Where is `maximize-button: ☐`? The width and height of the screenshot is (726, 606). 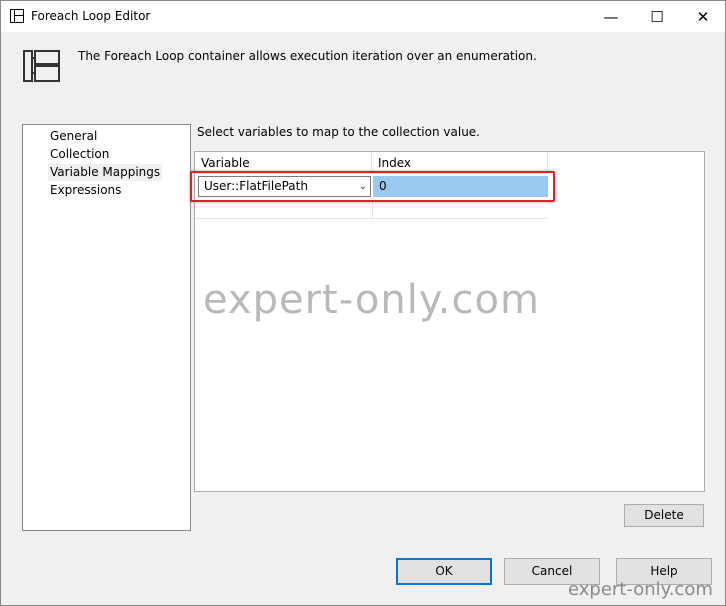 maximize-button: ☐ is located at coordinates (657, 16).